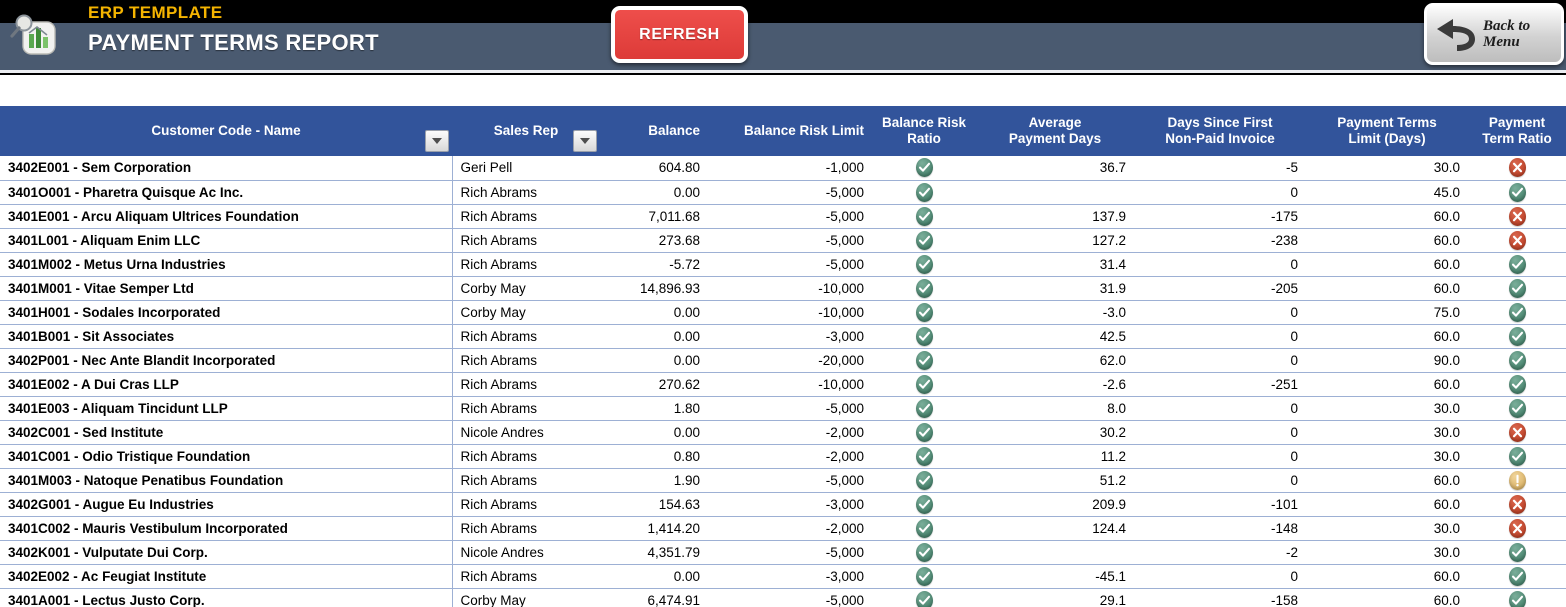 This screenshot has width=1566, height=607. Describe the element at coordinates (679, 34) in the screenshot. I see `refresh-button: REFRESH` at that location.